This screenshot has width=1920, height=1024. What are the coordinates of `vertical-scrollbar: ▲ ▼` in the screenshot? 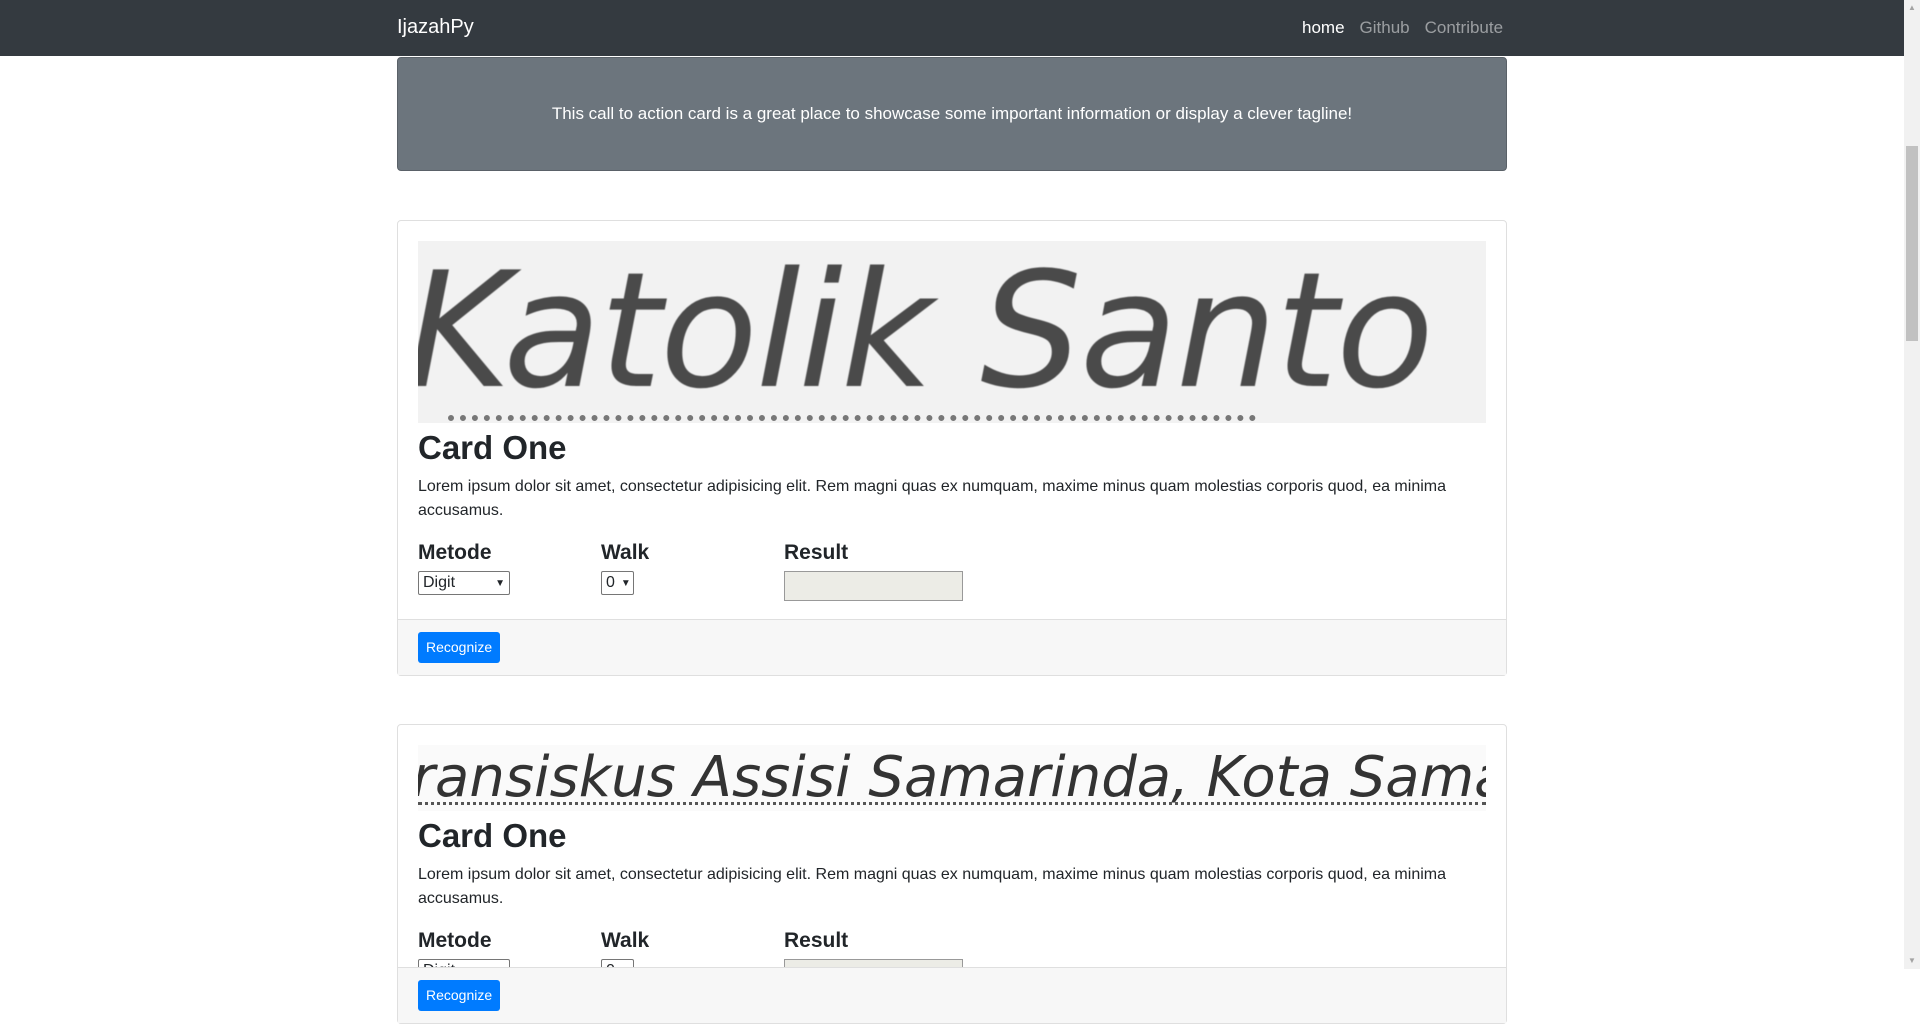 It's located at (1912, 484).